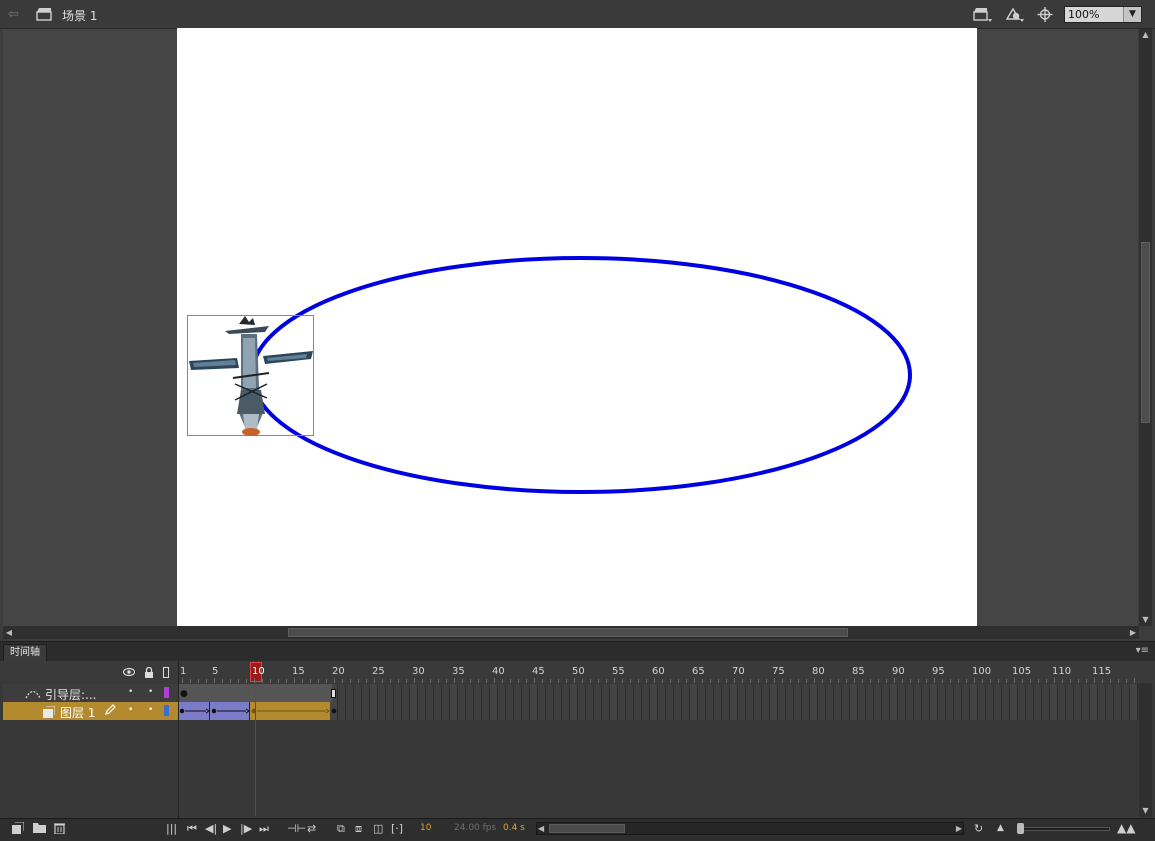 Image resolution: width=1155 pixels, height=841 pixels. What do you see at coordinates (166, 673) in the screenshot?
I see `outline-icon` at bounding box center [166, 673].